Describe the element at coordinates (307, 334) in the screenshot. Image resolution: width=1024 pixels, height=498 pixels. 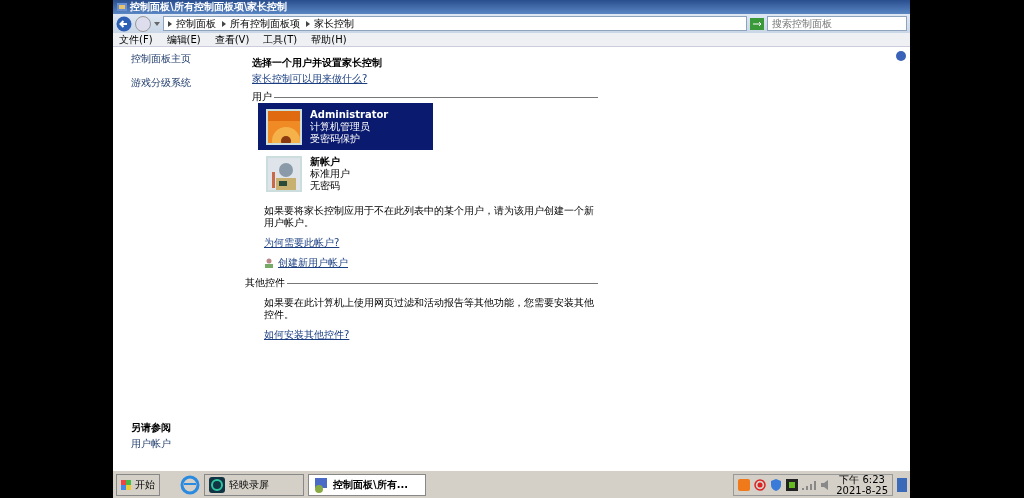
I see `install-link: 如何安装其他控件?` at that location.